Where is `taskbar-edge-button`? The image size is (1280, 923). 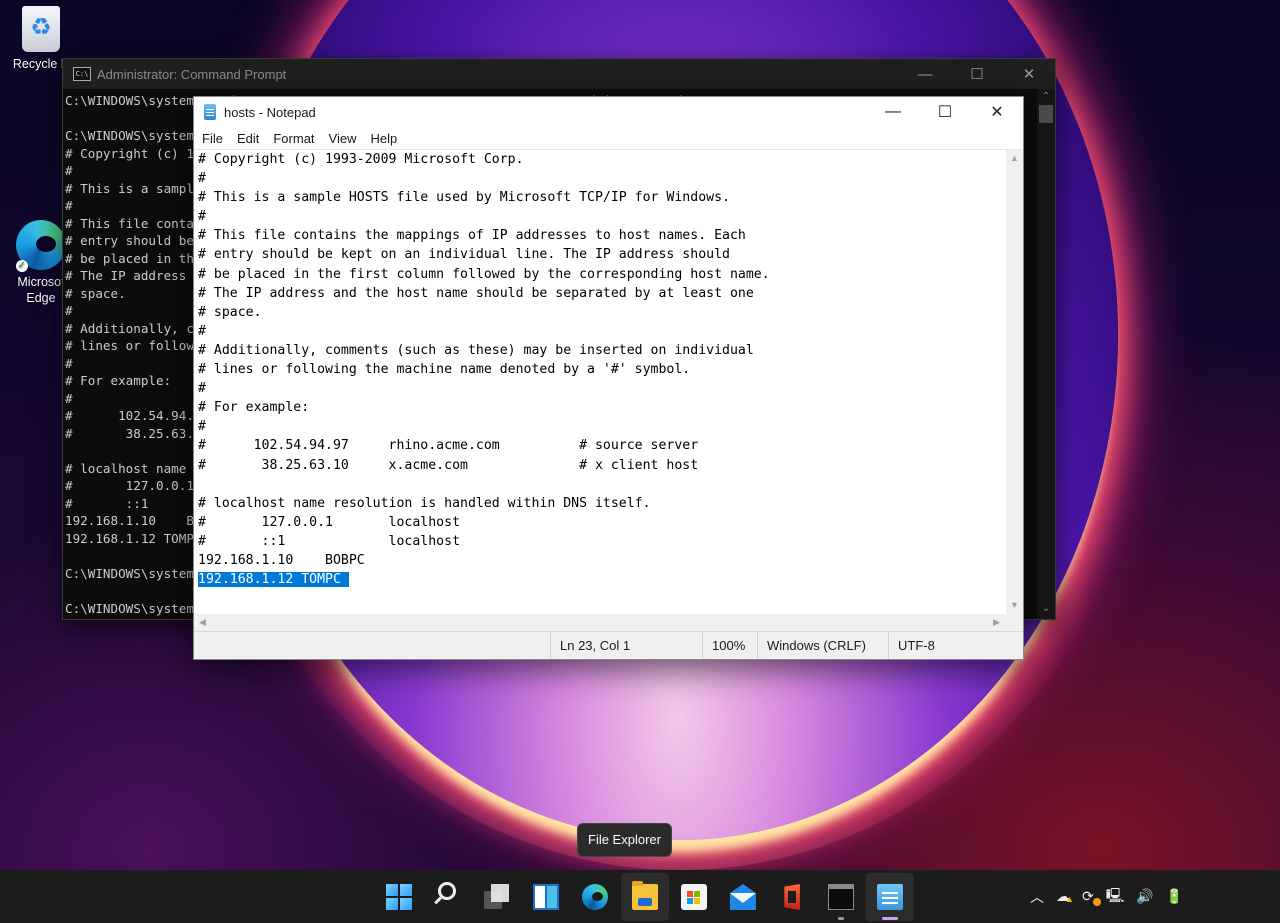 taskbar-edge-button is located at coordinates (595, 897).